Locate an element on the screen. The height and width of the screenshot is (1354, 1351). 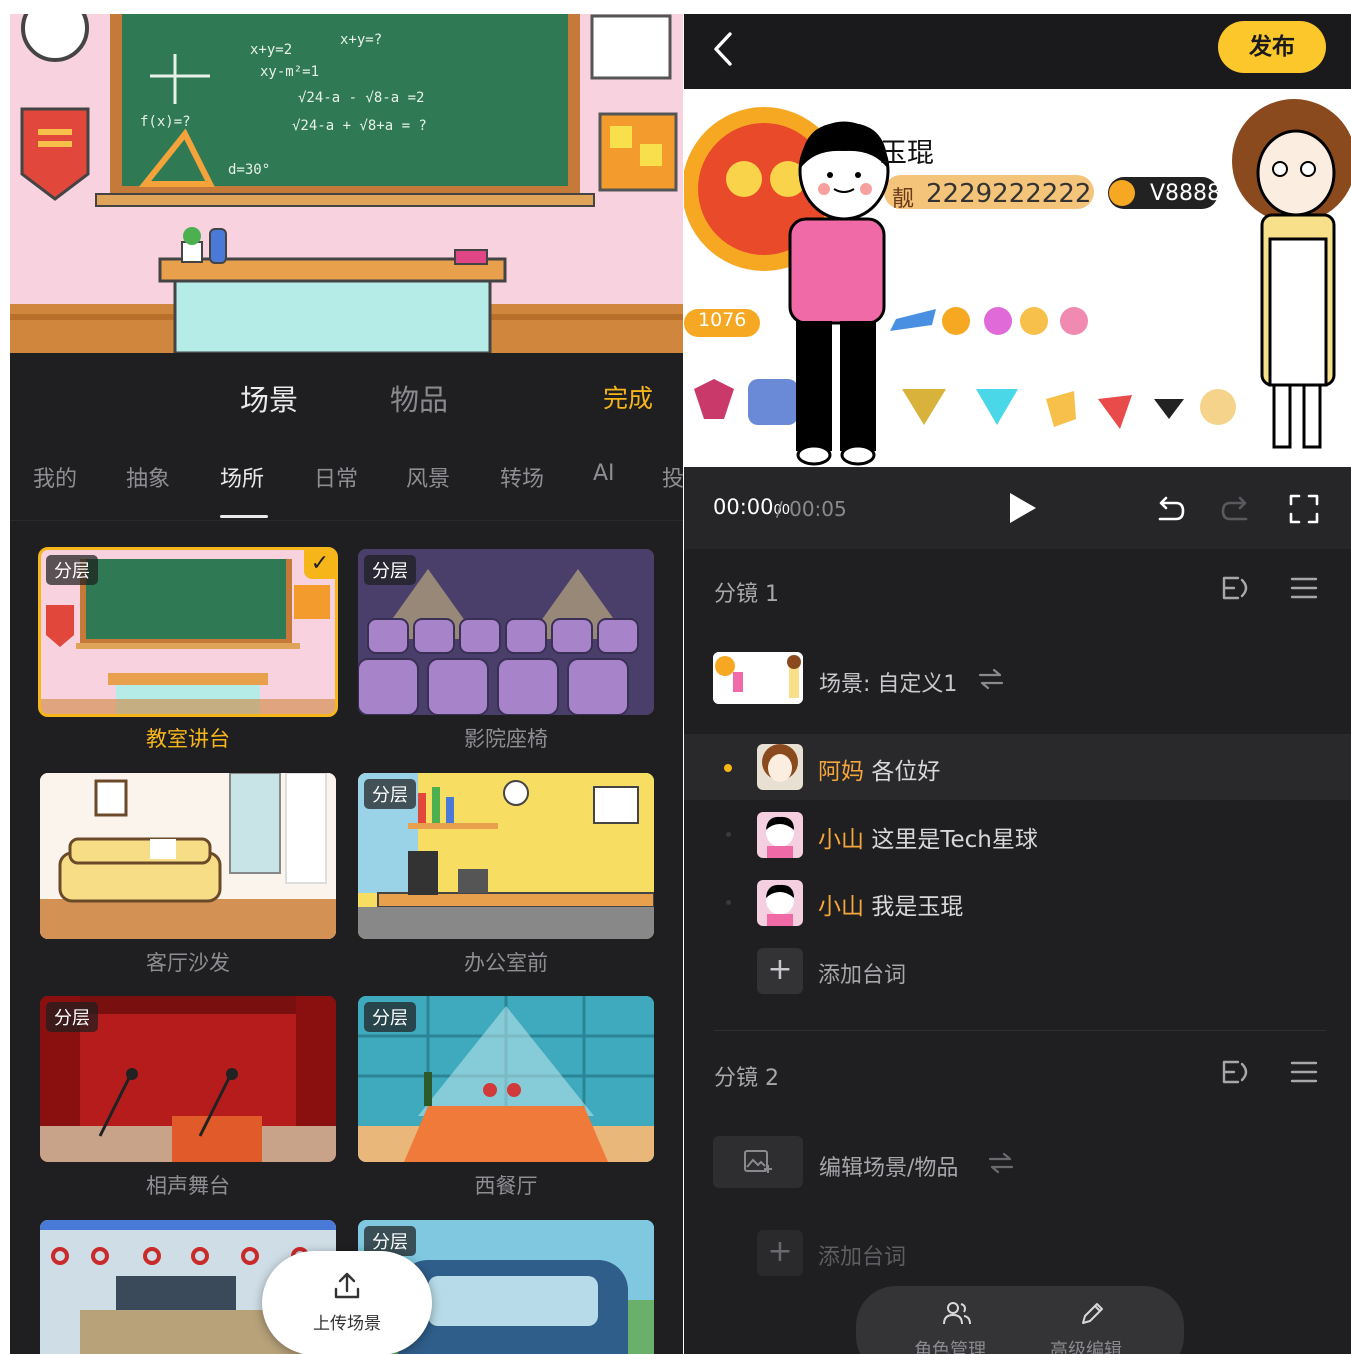
role-management-label: 角色管理 is located at coordinates (950, 1347).